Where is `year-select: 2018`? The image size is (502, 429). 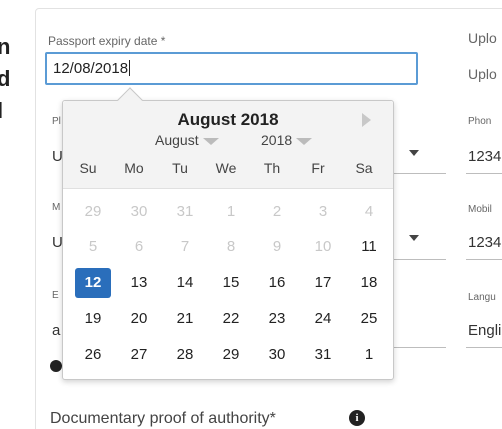
year-select: 2018 is located at coordinates (287, 140).